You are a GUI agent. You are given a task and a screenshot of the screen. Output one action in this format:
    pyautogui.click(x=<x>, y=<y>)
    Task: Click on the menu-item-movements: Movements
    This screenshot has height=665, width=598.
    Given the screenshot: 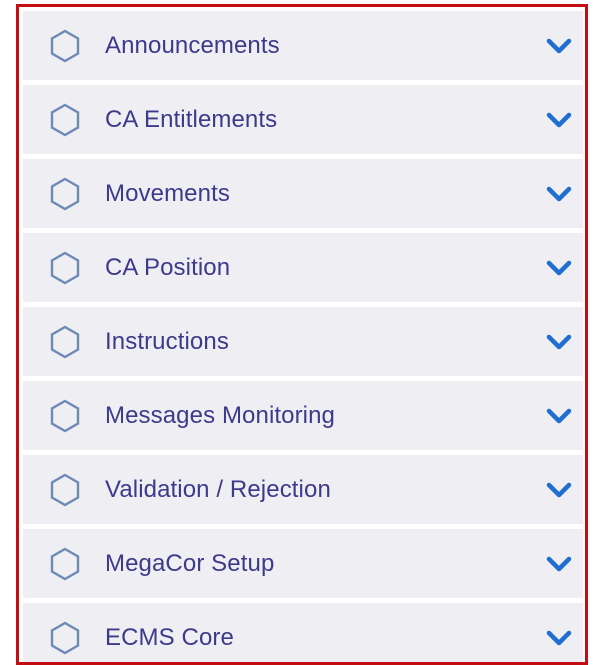 What is the action you would take?
    pyautogui.click(x=303, y=193)
    